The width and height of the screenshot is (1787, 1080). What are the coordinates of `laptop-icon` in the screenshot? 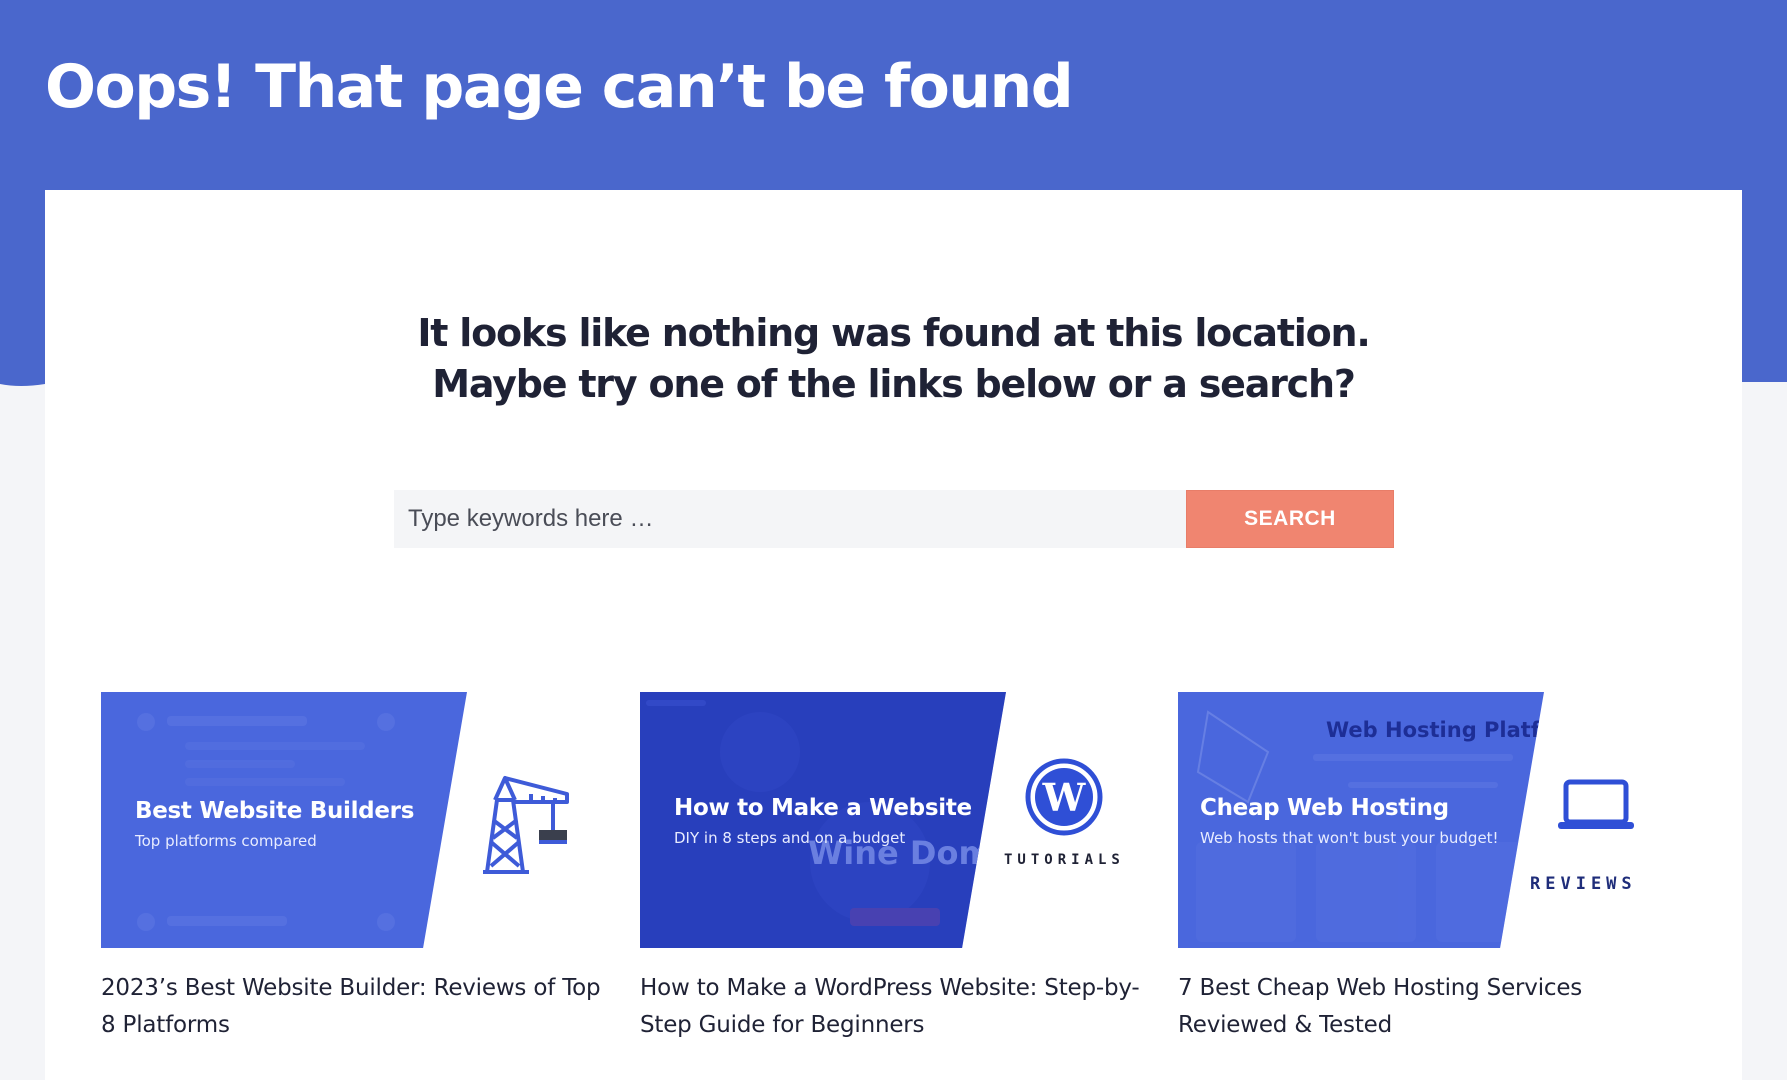 It's located at (1596, 807).